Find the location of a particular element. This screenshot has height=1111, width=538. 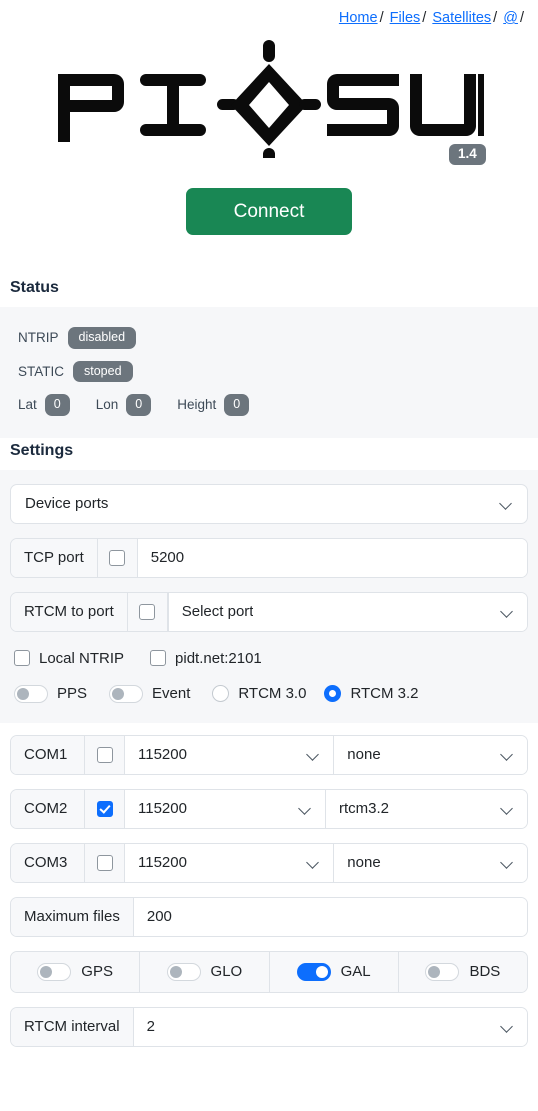

rtcm30-option: RTCM 3.0 is located at coordinates (259, 693).